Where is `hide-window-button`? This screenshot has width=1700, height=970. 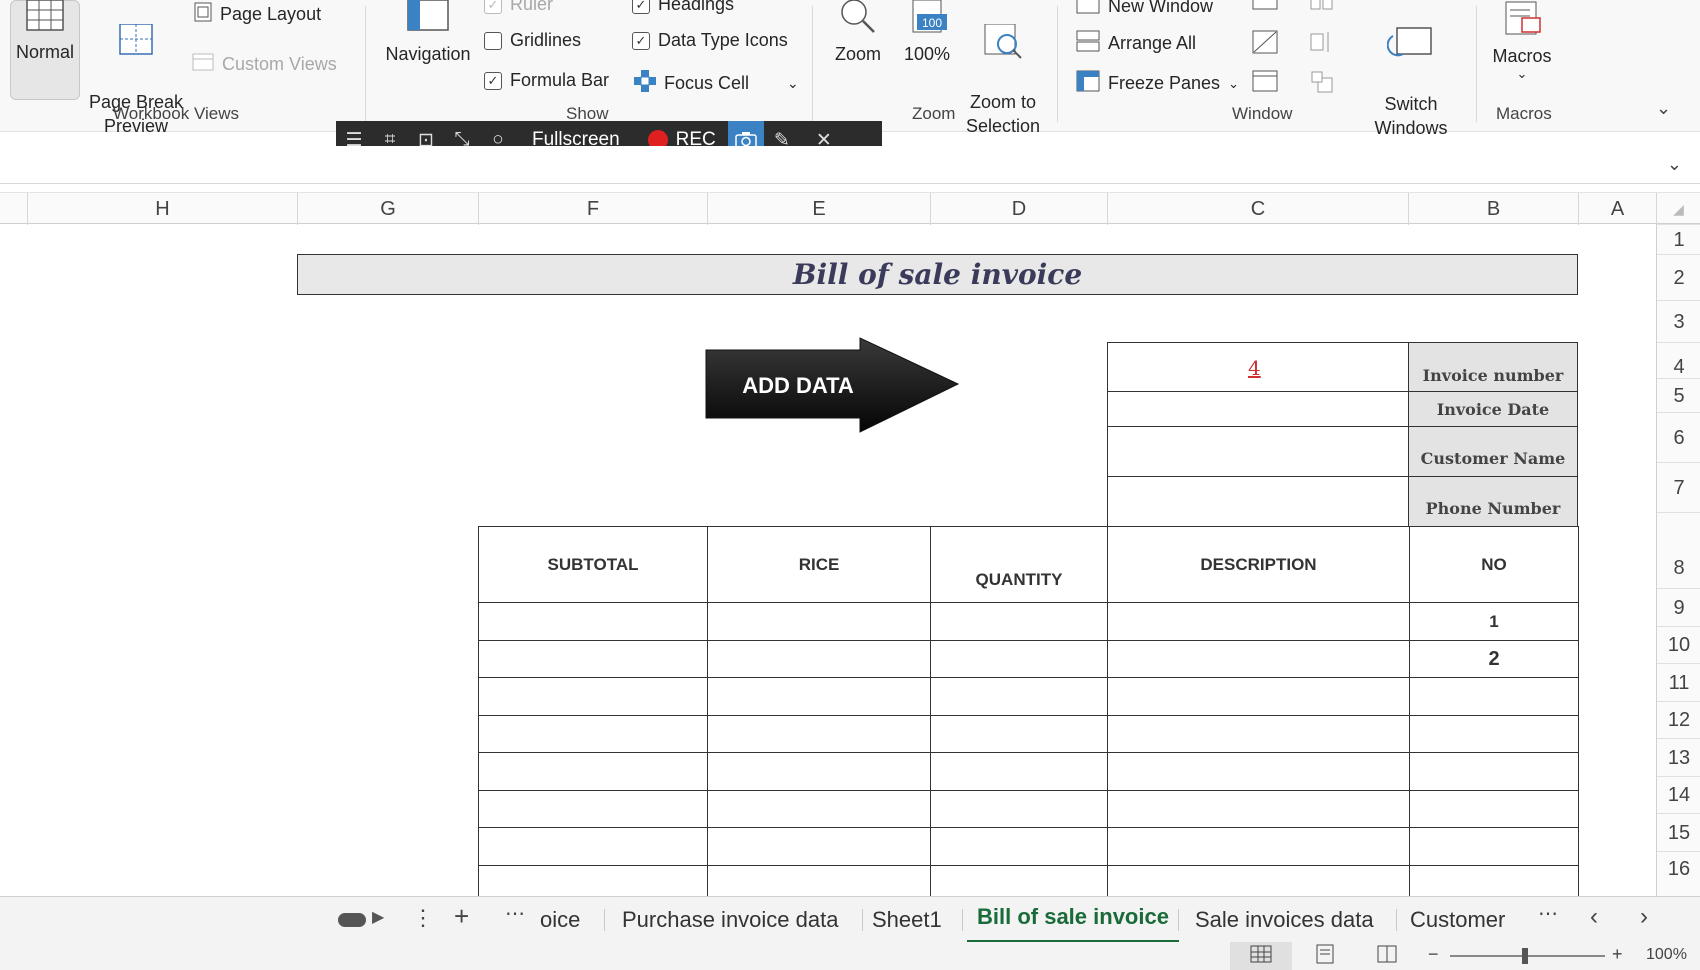
hide-window-button is located at coordinates (1265, 44).